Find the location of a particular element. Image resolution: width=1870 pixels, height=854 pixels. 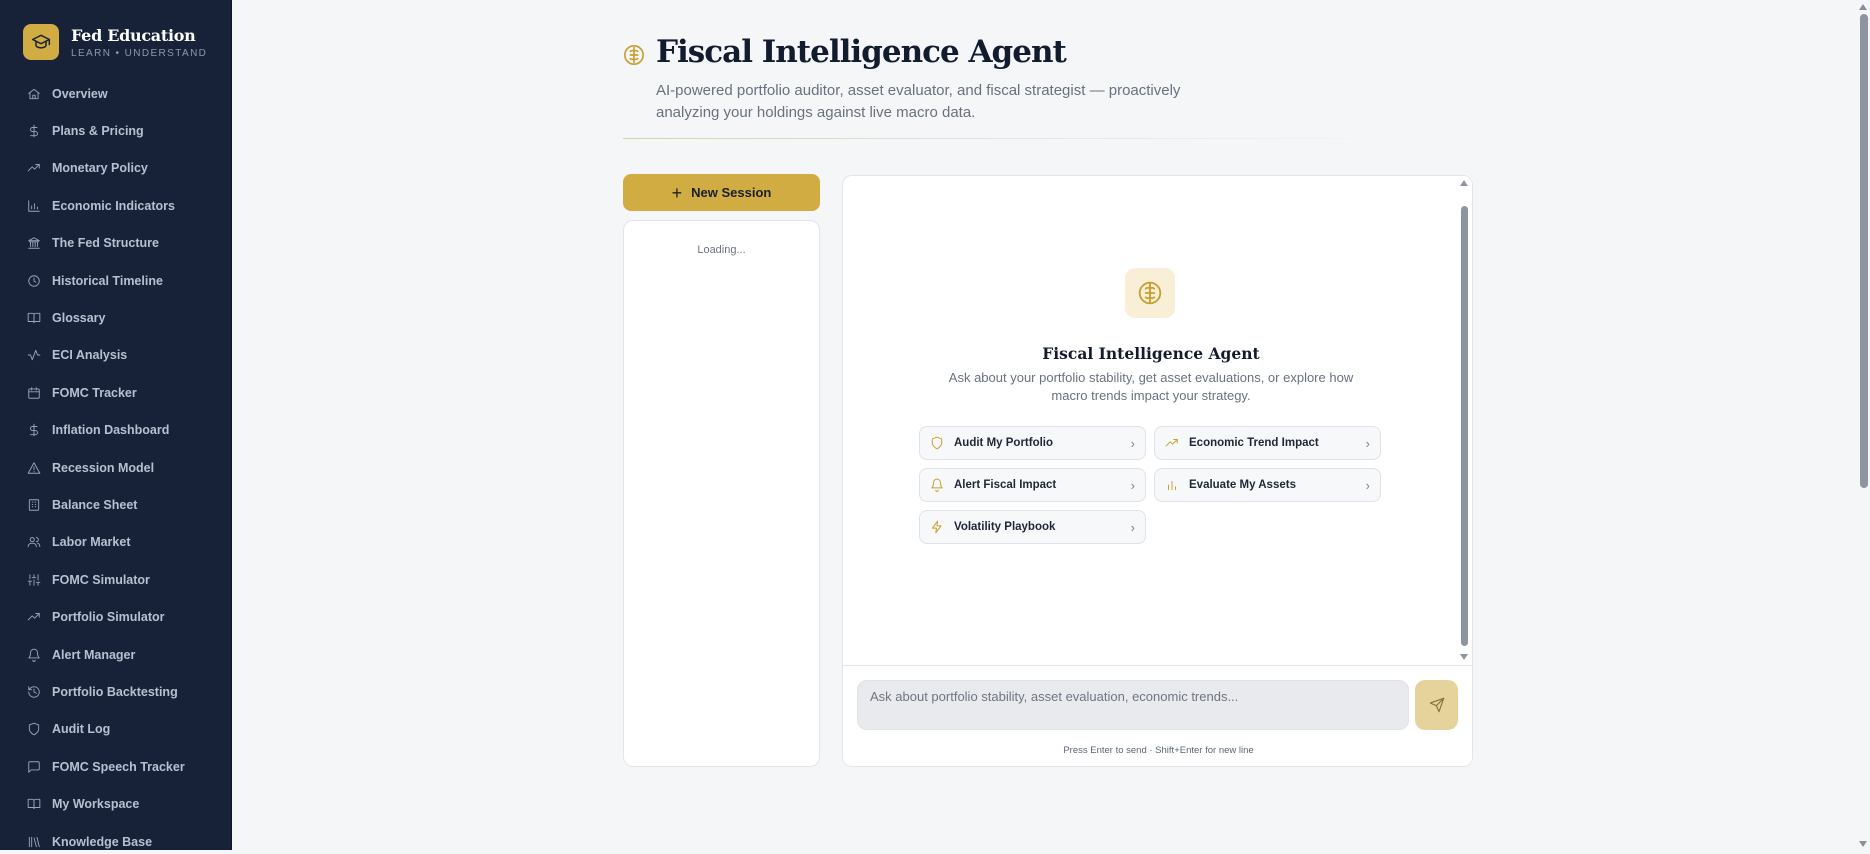

activity-icon is located at coordinates (34, 355).